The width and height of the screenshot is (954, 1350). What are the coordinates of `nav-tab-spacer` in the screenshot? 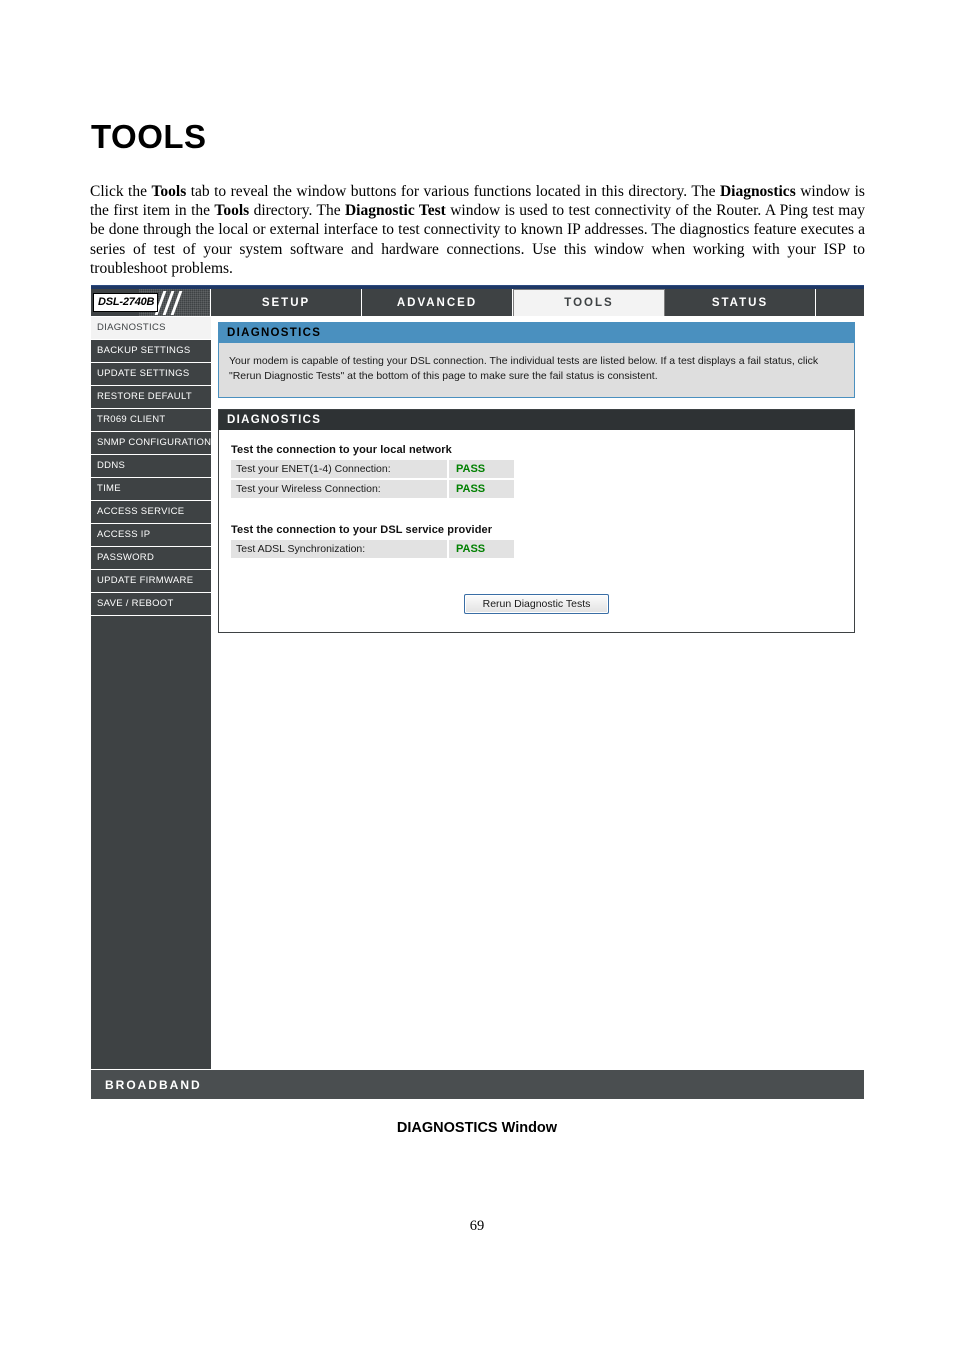 It's located at (840, 302).